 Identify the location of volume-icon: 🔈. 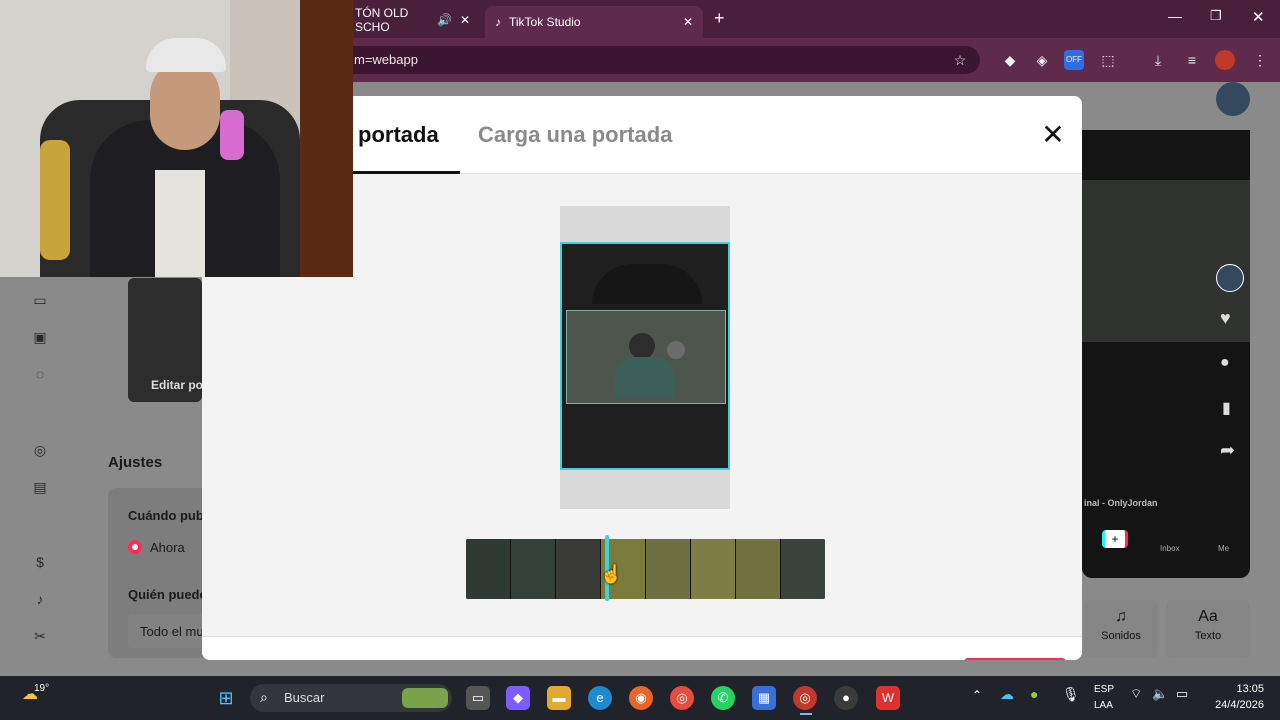
(1160, 694).